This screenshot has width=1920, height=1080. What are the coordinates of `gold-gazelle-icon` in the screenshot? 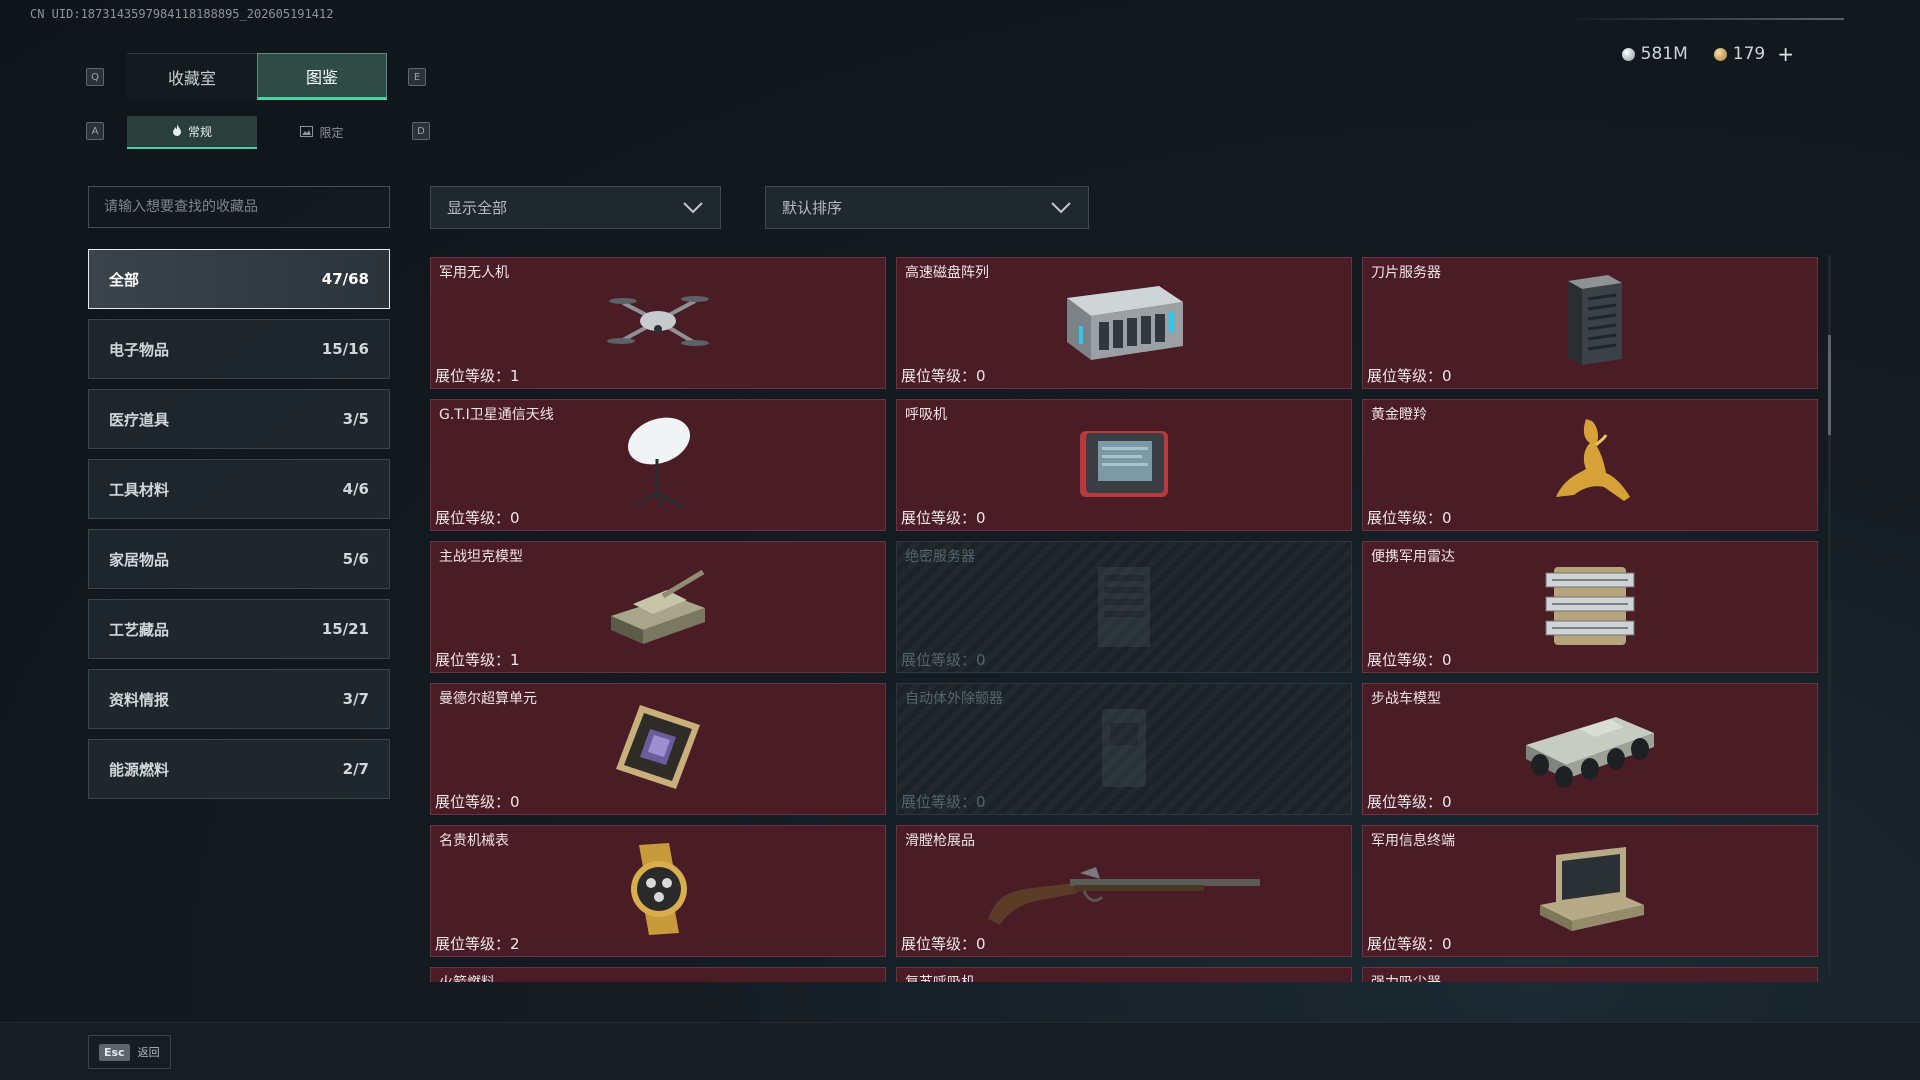 It's located at (1590, 465).